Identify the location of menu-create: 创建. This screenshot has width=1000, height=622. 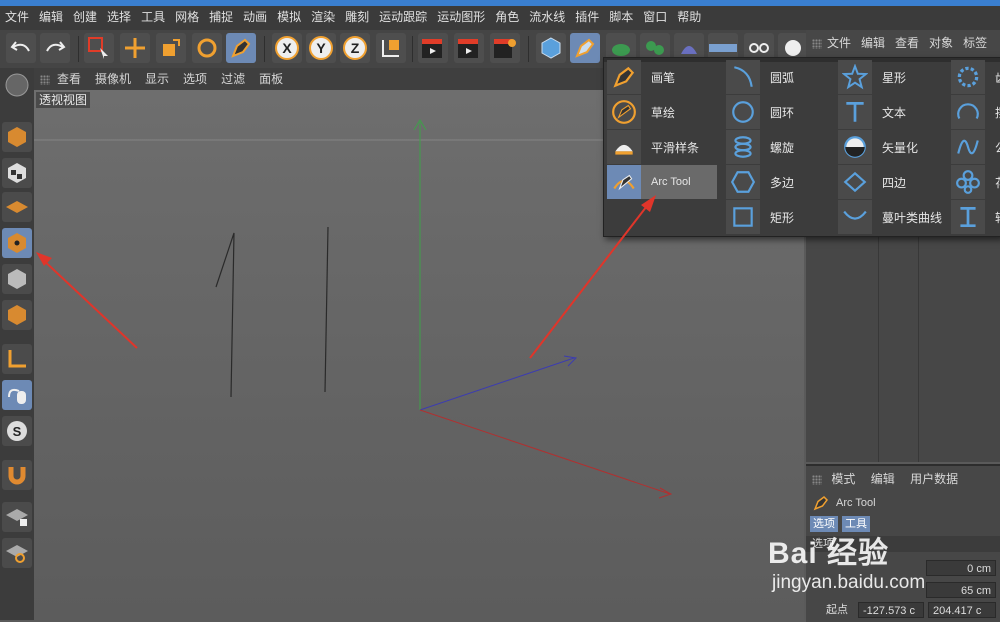
(85, 17).